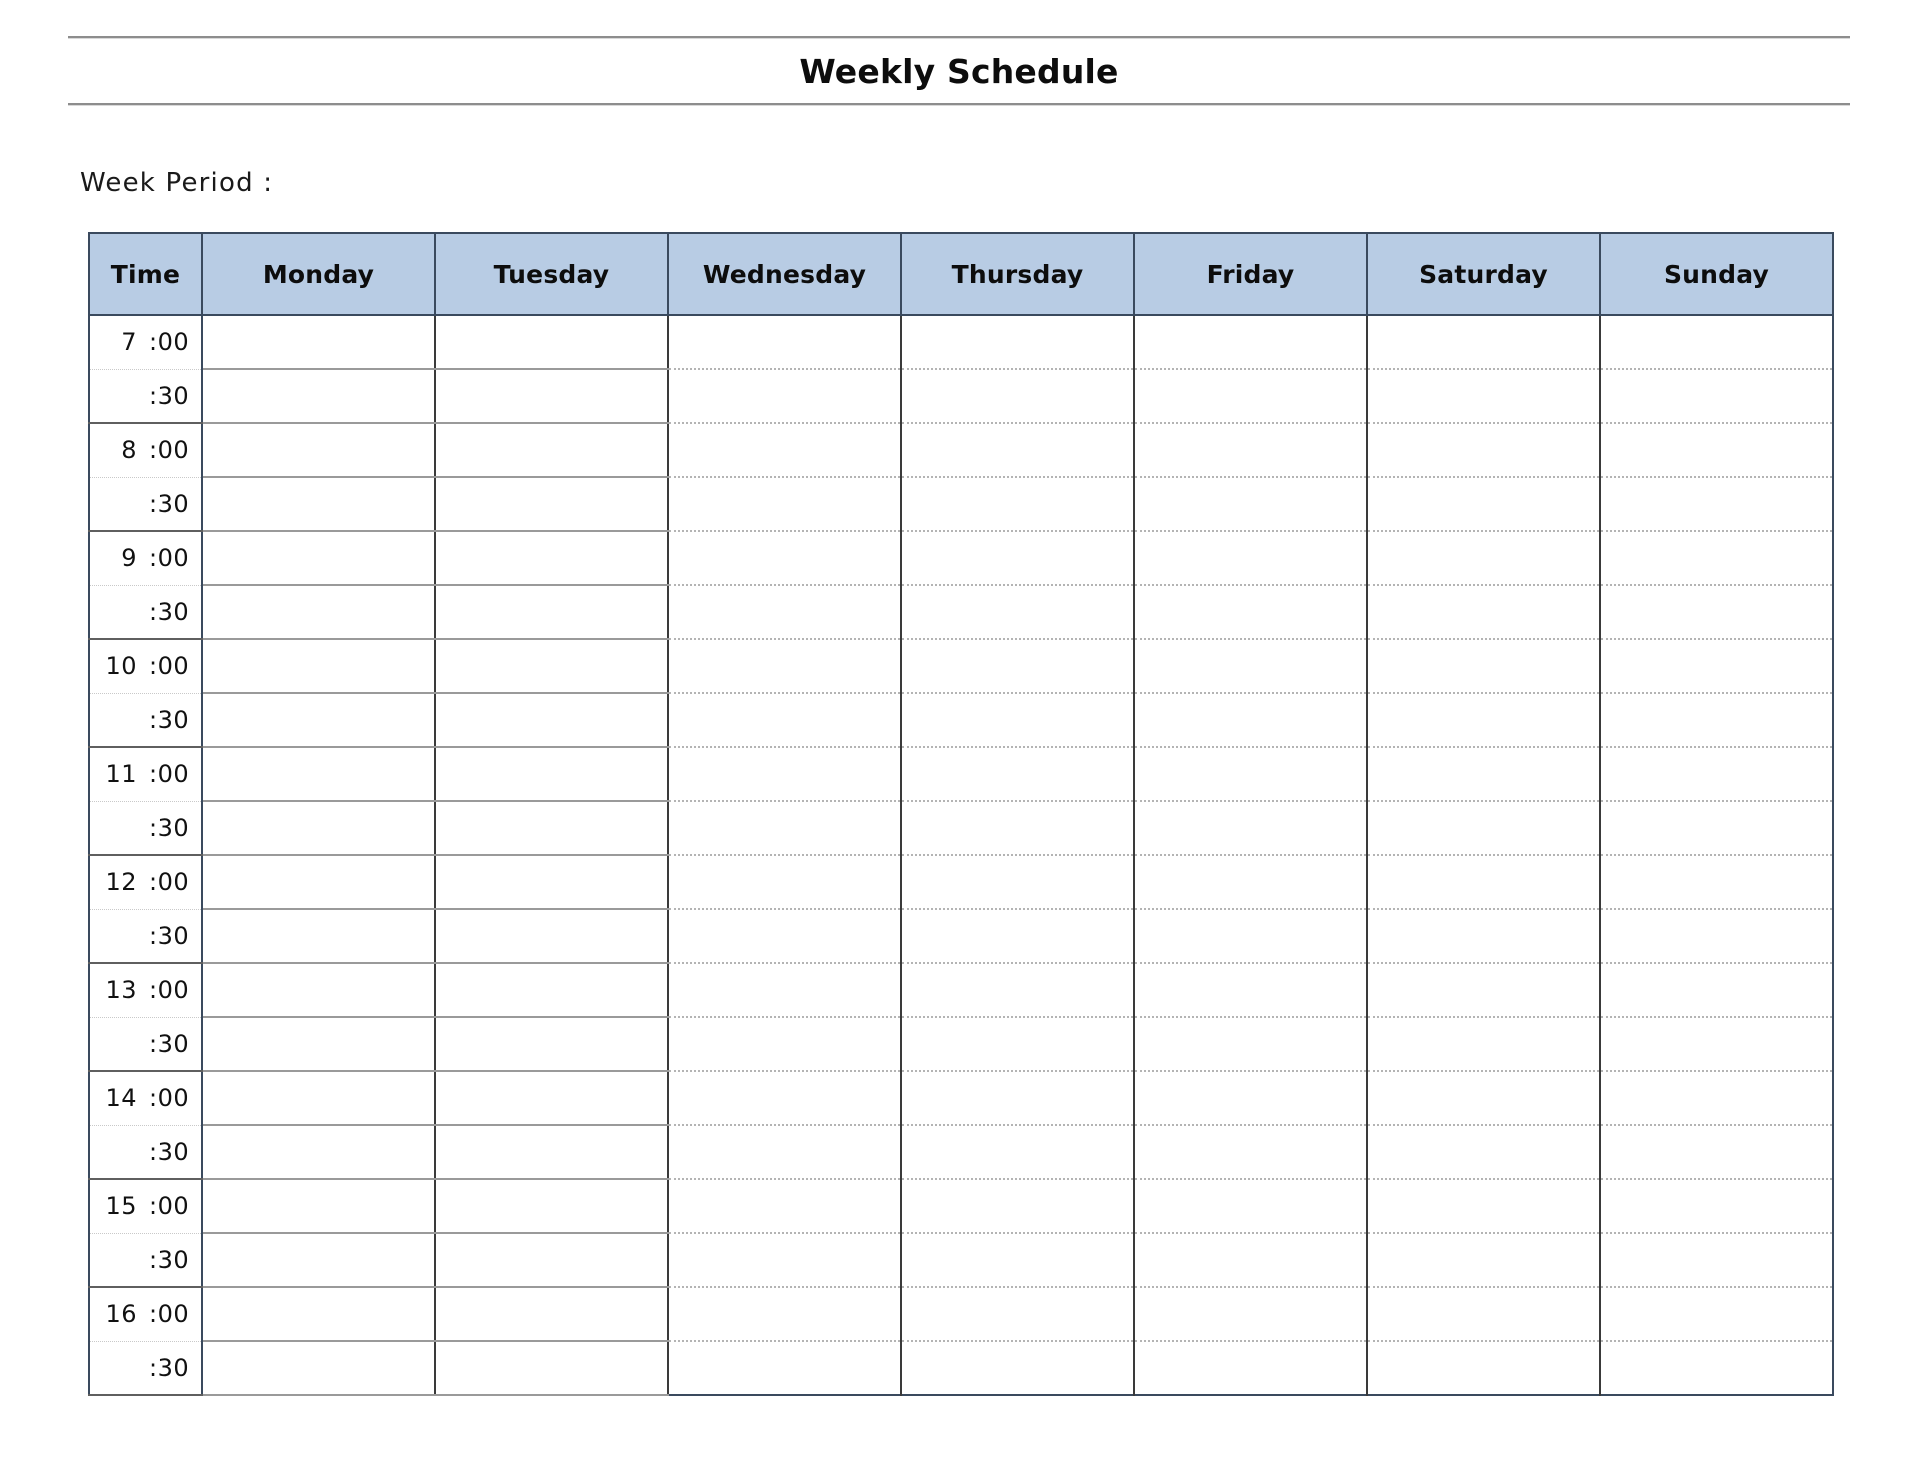 Image resolution: width=1920 pixels, height=1483 pixels. I want to click on slot-cell-tuesday-16:00, so click(551, 1314).